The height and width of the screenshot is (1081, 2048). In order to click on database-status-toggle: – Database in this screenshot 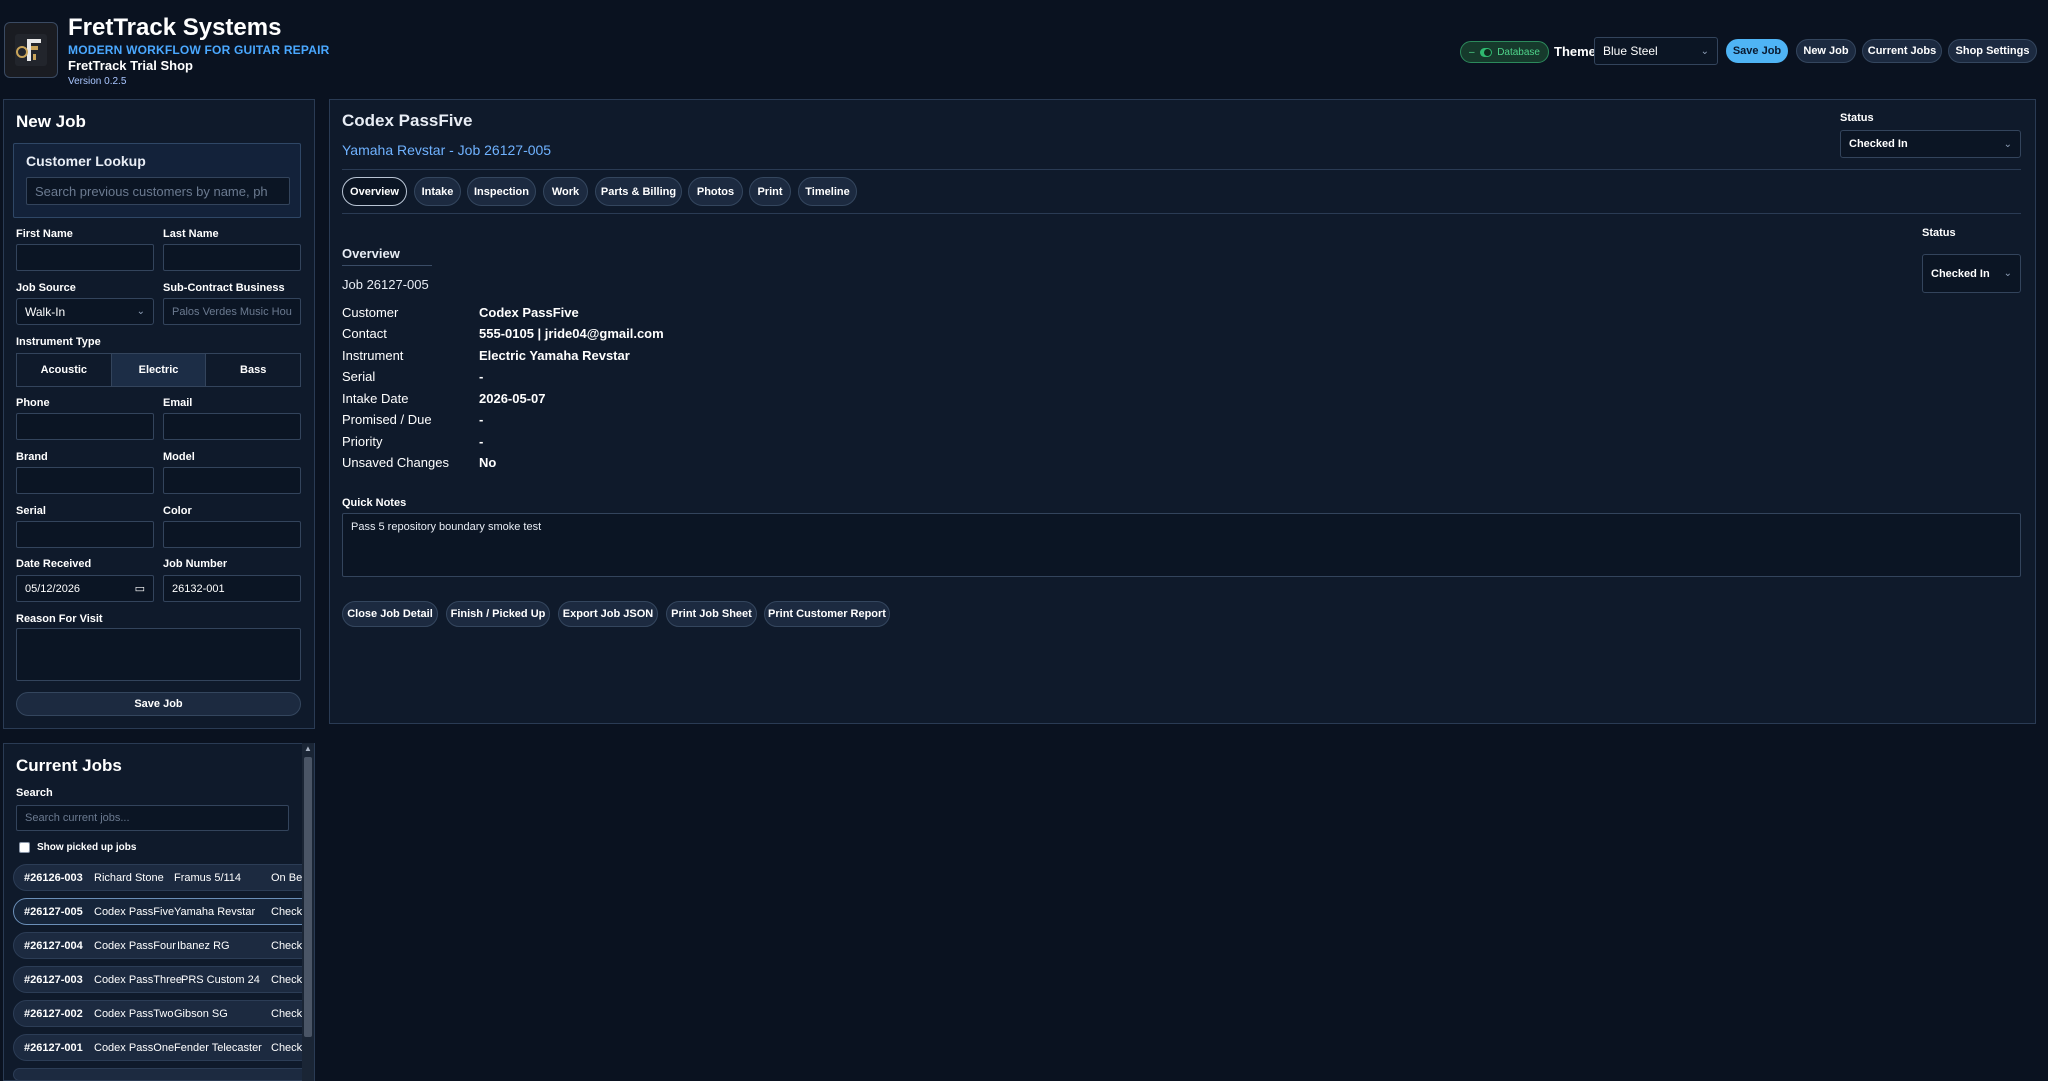, I will do `click(1504, 52)`.